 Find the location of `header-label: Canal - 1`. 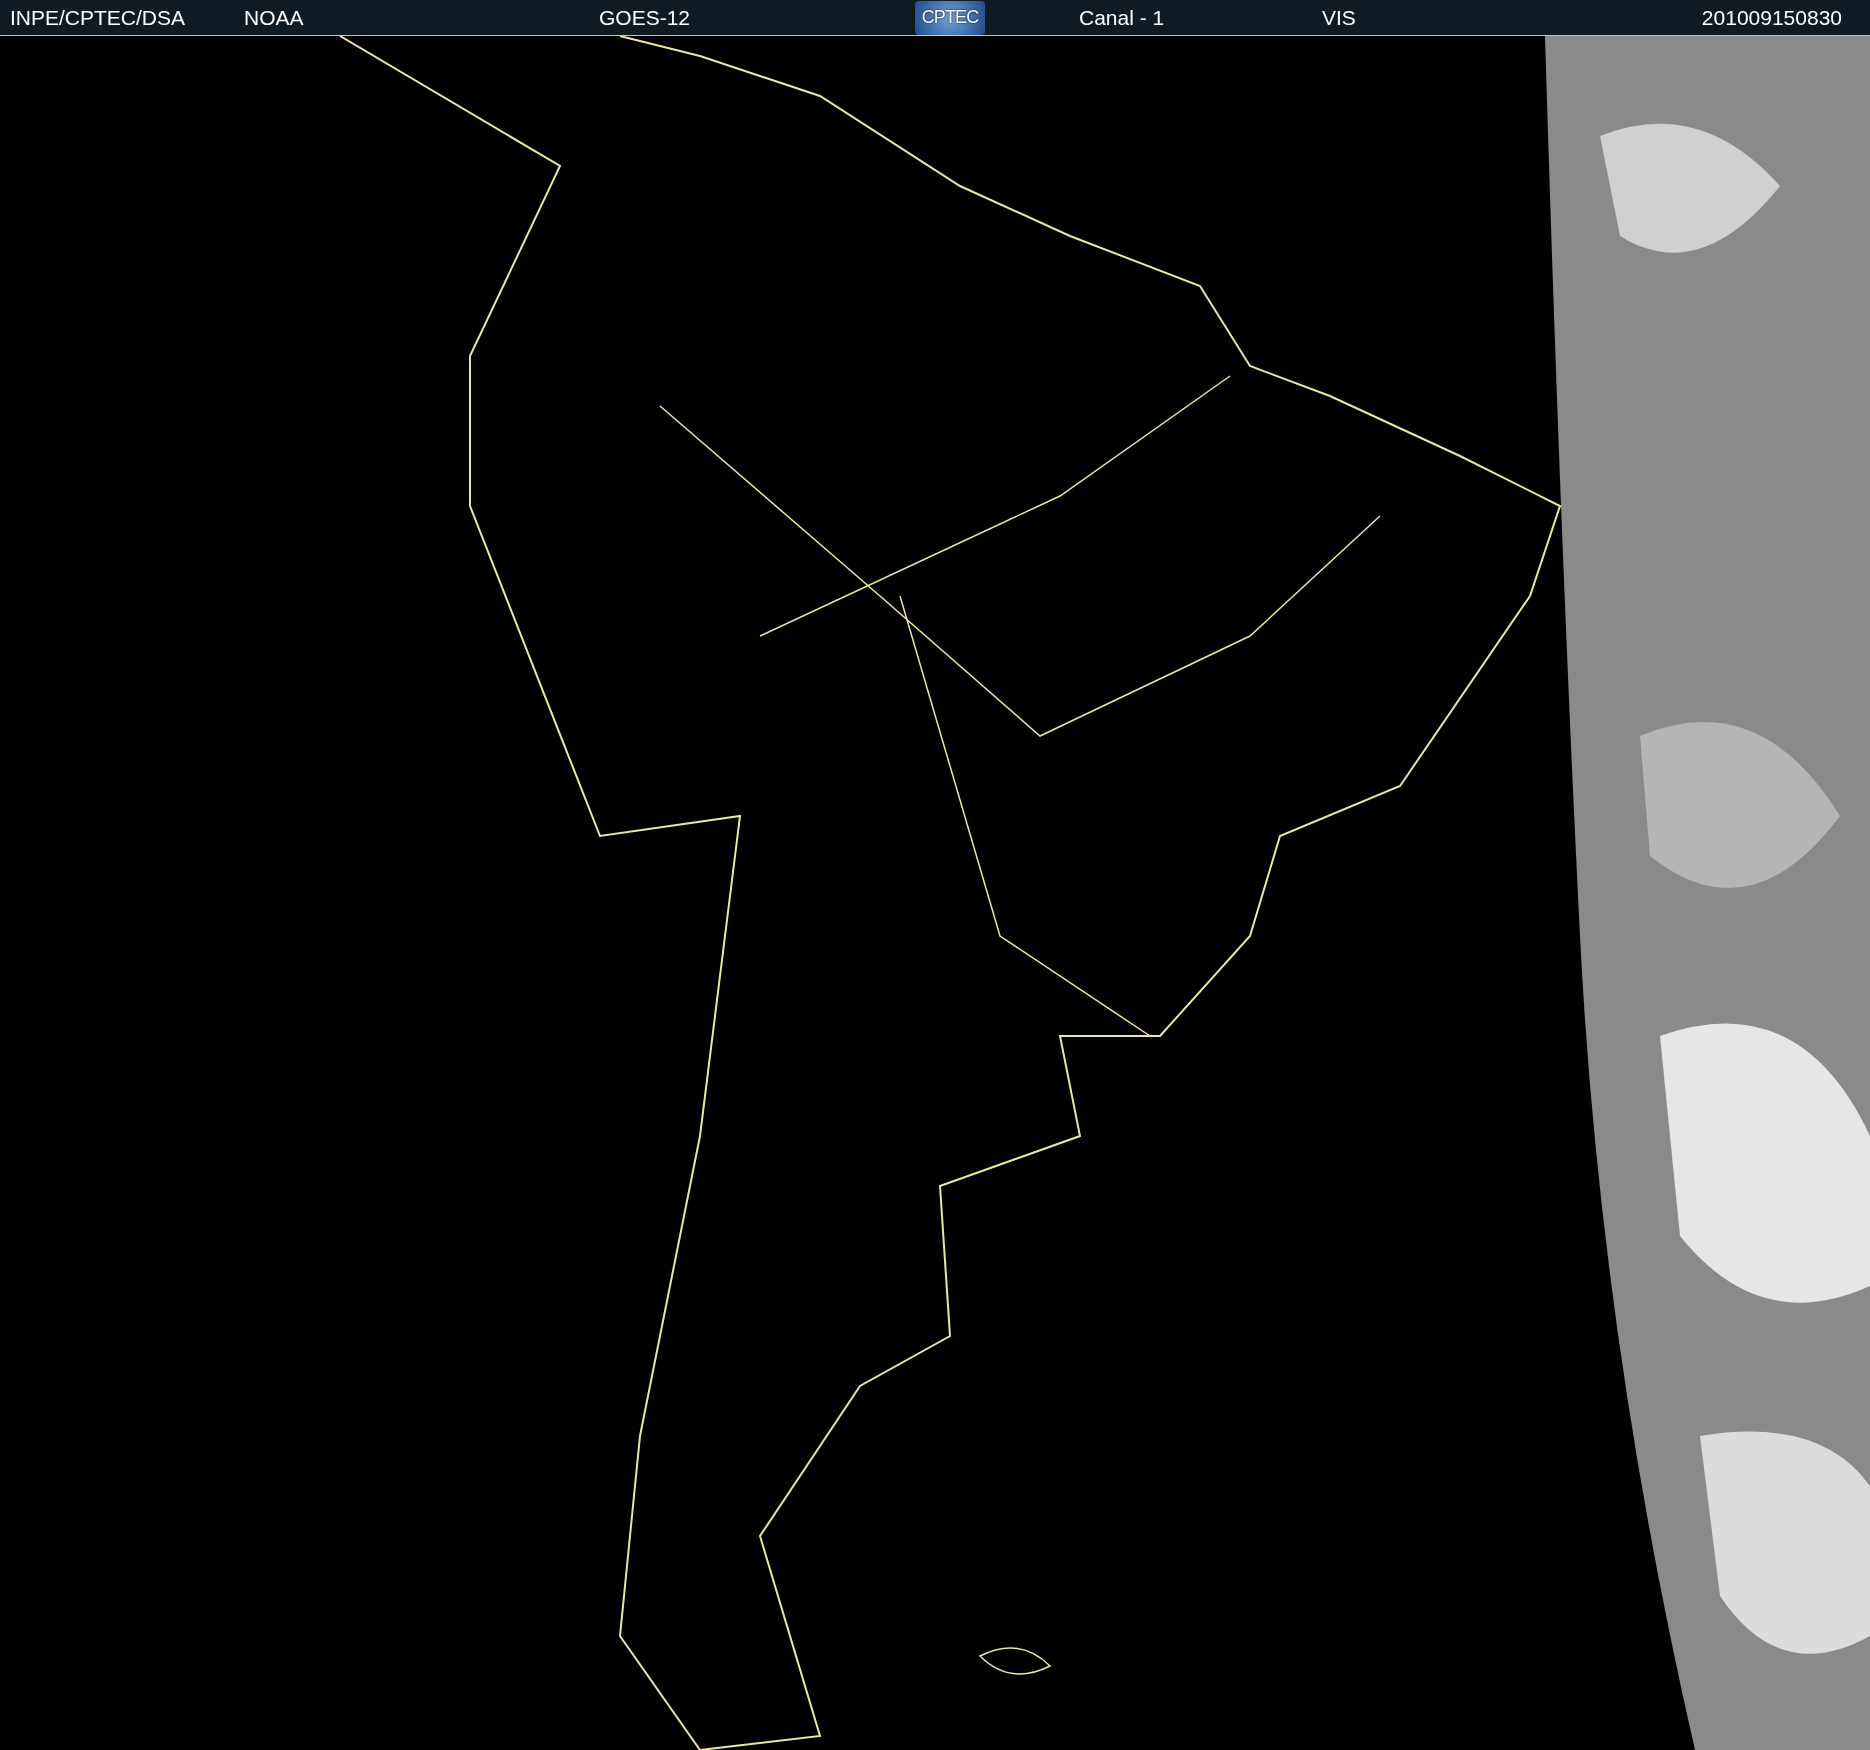

header-label: Canal - 1 is located at coordinates (1122, 17).